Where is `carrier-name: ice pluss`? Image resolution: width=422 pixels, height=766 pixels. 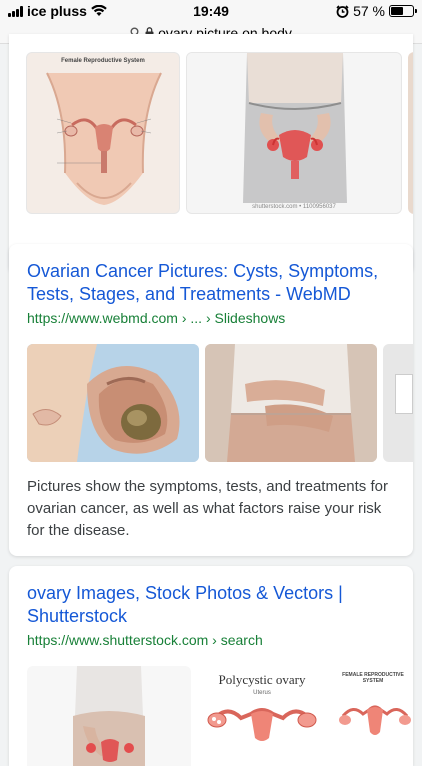 carrier-name: ice pluss is located at coordinates (57, 11).